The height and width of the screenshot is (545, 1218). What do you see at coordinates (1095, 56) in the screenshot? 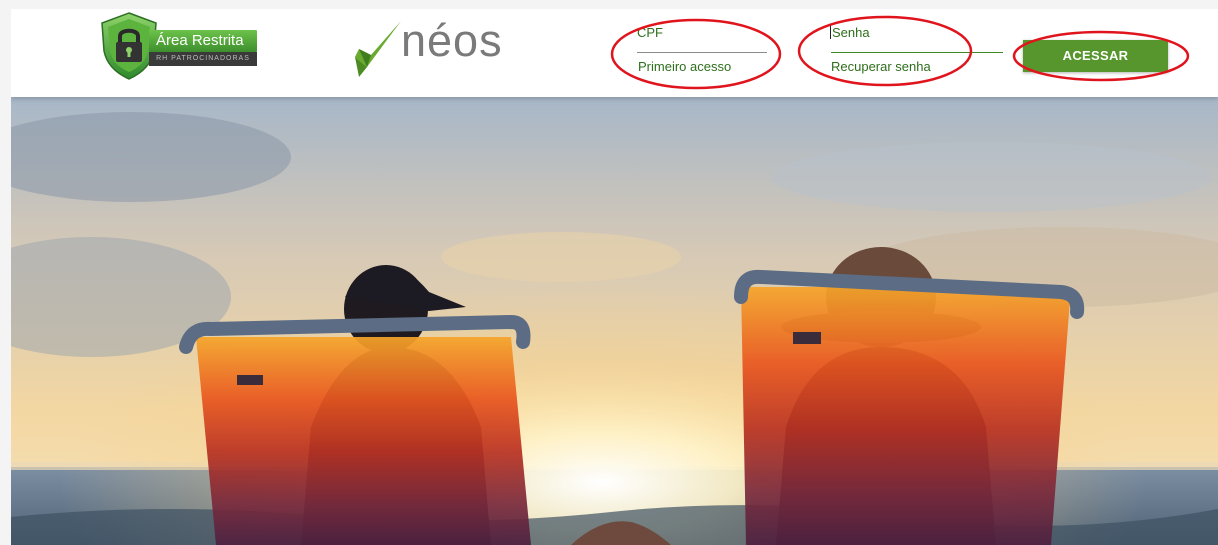
I see `acessar-button: ACESSAR` at bounding box center [1095, 56].